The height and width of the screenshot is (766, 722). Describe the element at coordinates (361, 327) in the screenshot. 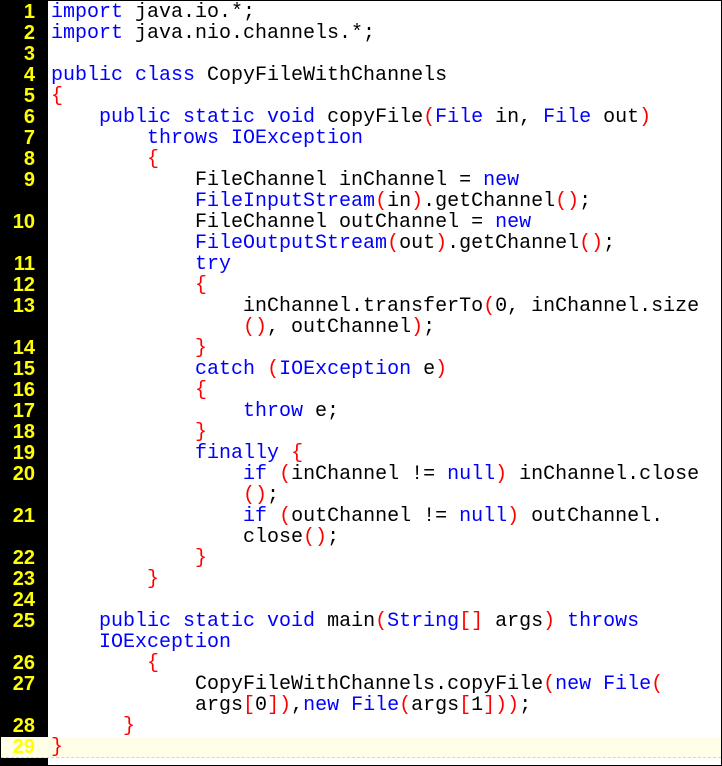

I see `code-line: (), outChannel);` at that location.